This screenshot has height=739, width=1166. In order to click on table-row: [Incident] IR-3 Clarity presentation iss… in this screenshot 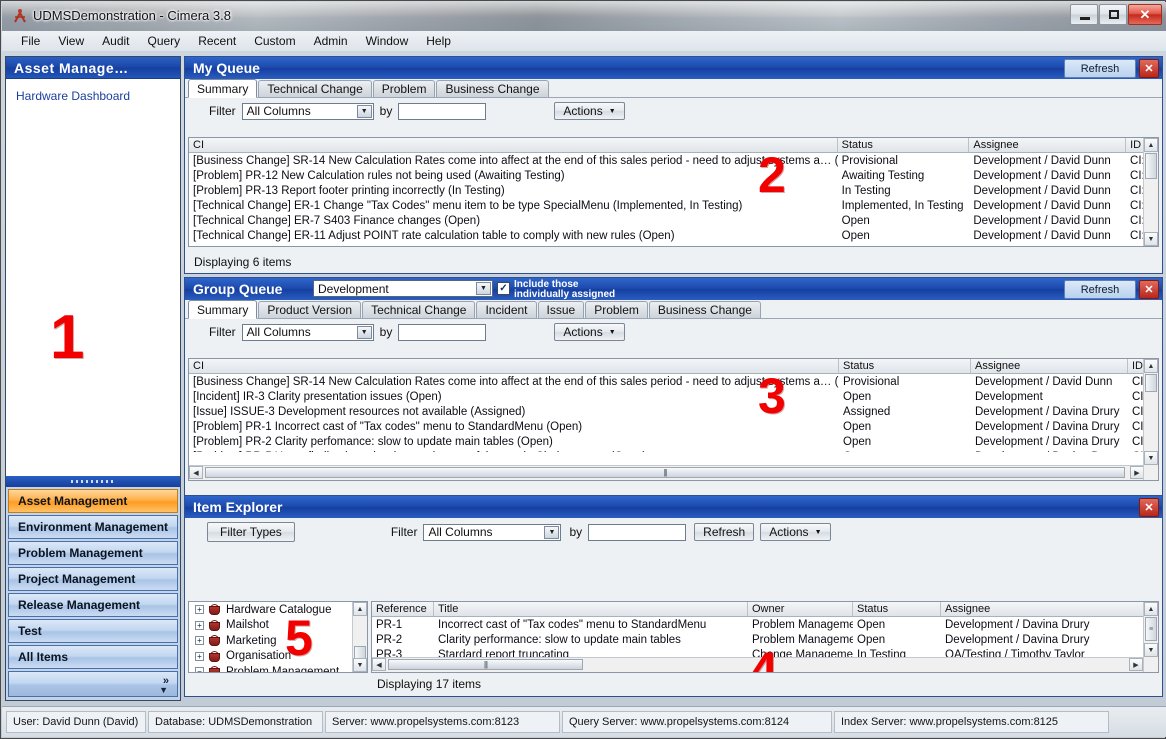, I will do `click(673, 396)`.